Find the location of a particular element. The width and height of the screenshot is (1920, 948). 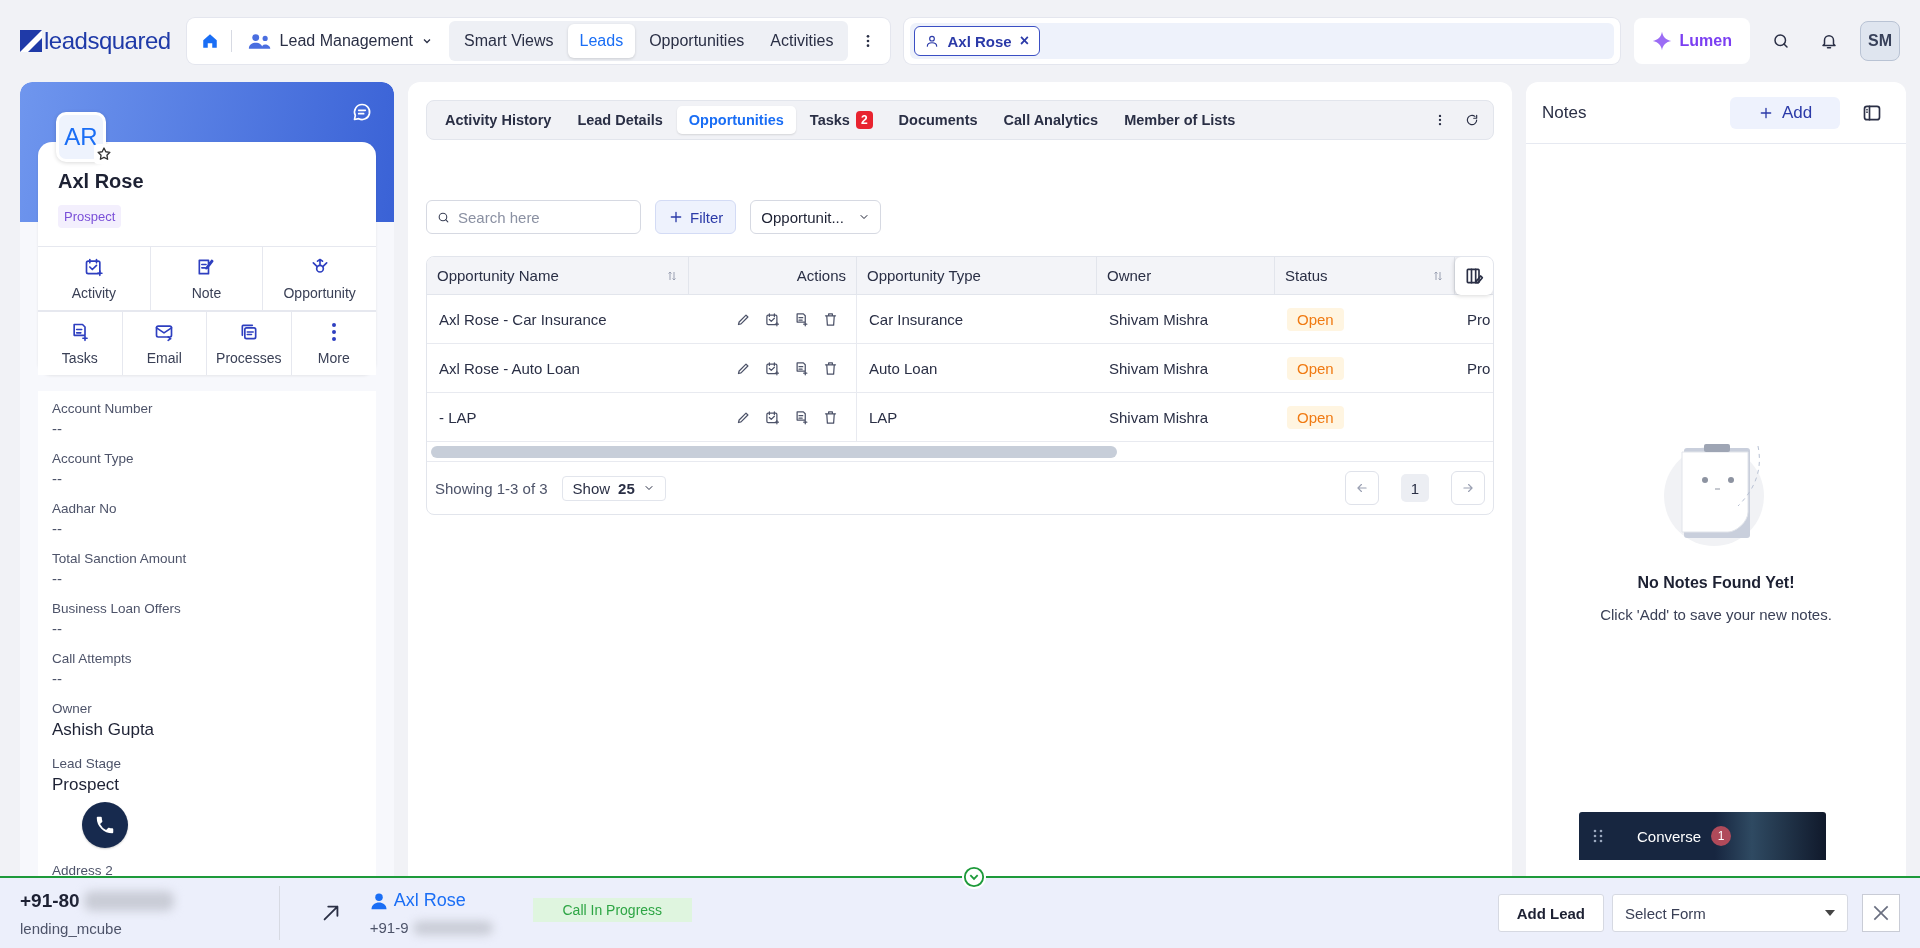

nav-tab: Leads is located at coordinates (601, 41).